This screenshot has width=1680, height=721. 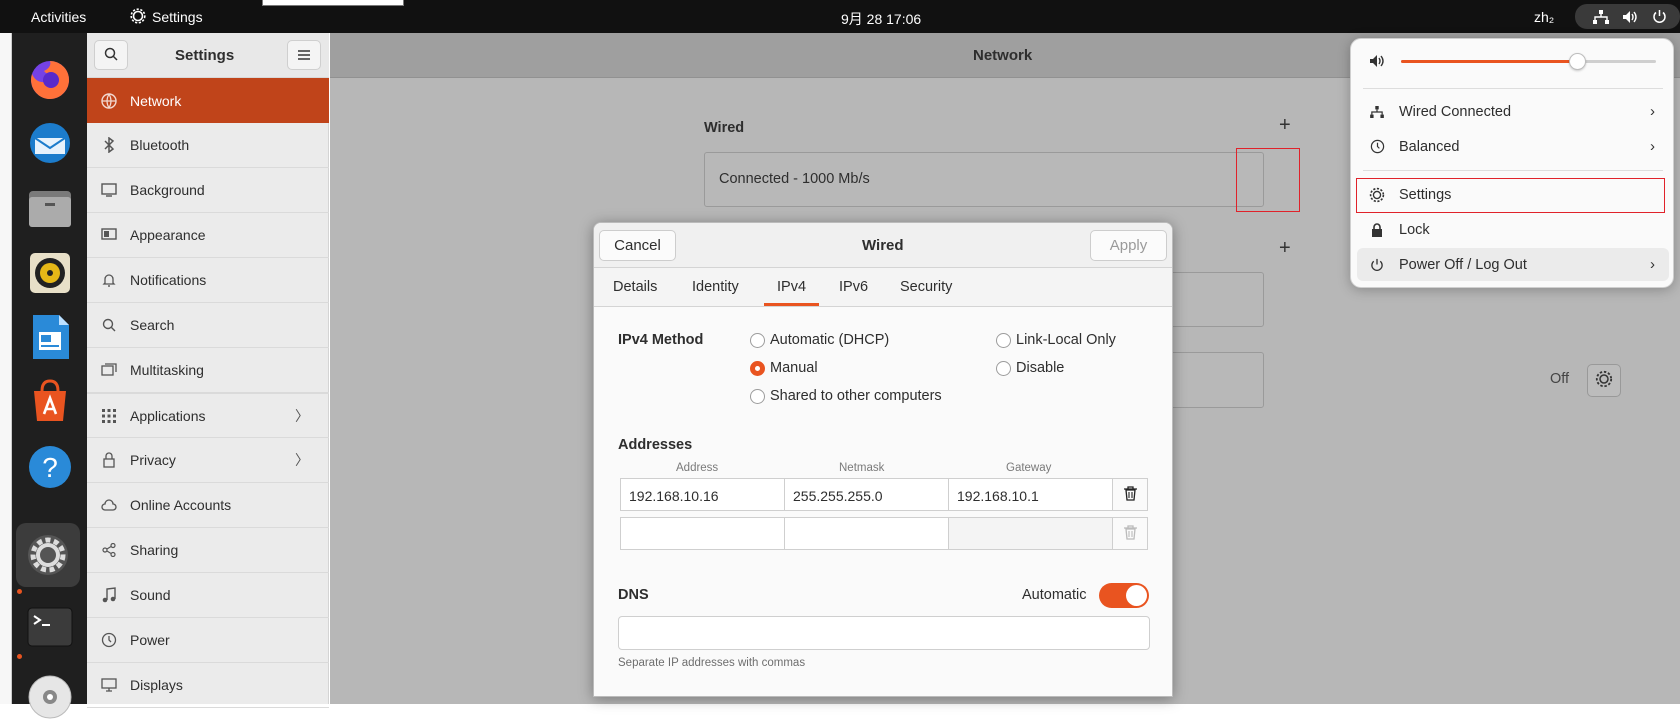 I want to click on divider, so click(x=1513, y=170).